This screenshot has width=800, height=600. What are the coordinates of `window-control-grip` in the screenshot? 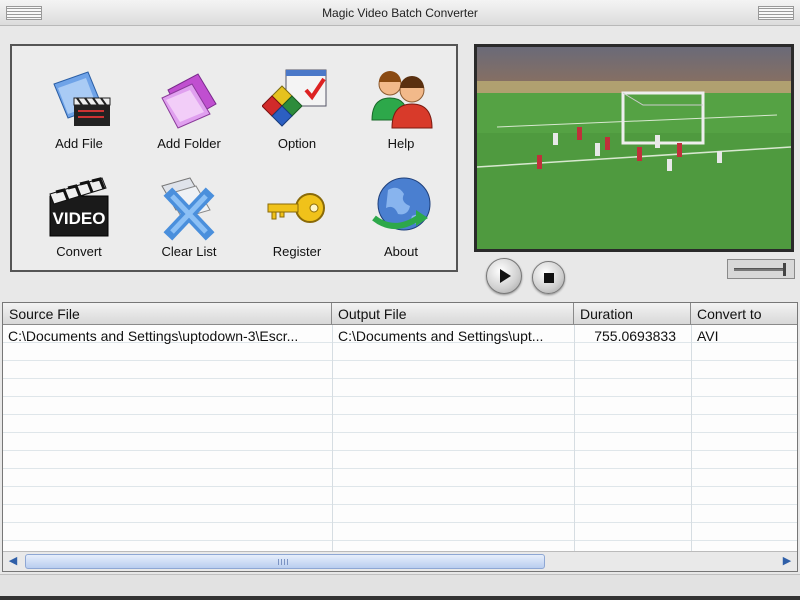 It's located at (776, 13).